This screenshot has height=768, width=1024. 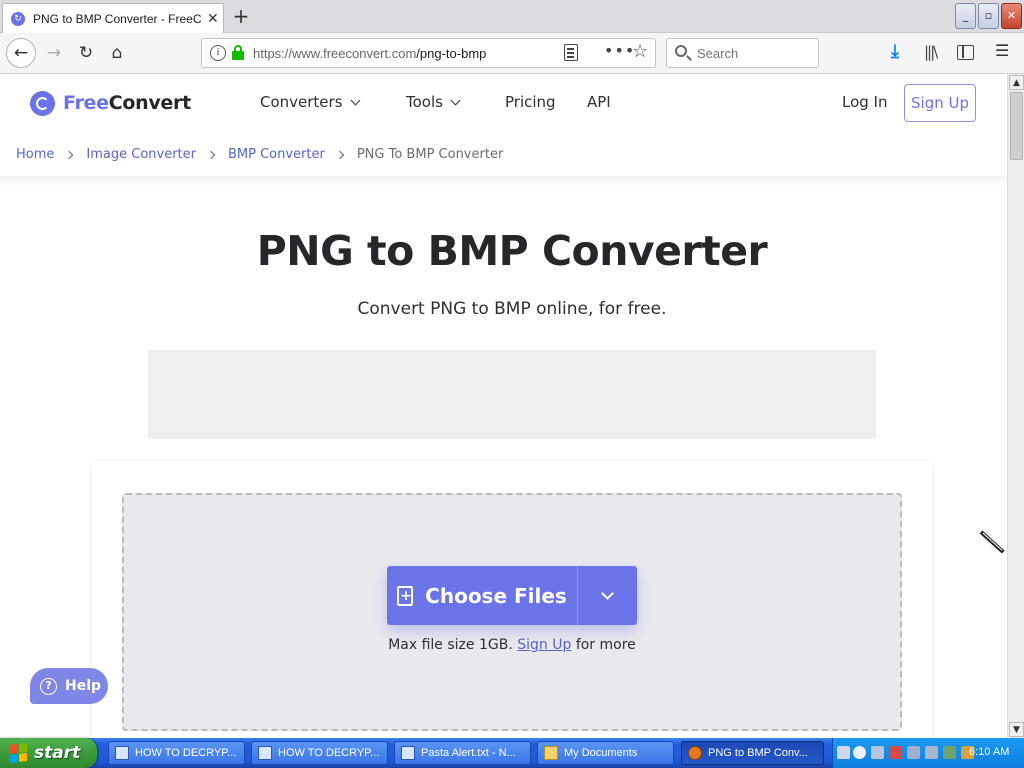 I want to click on choose-files-button: Choose Files, so click(x=512, y=595).